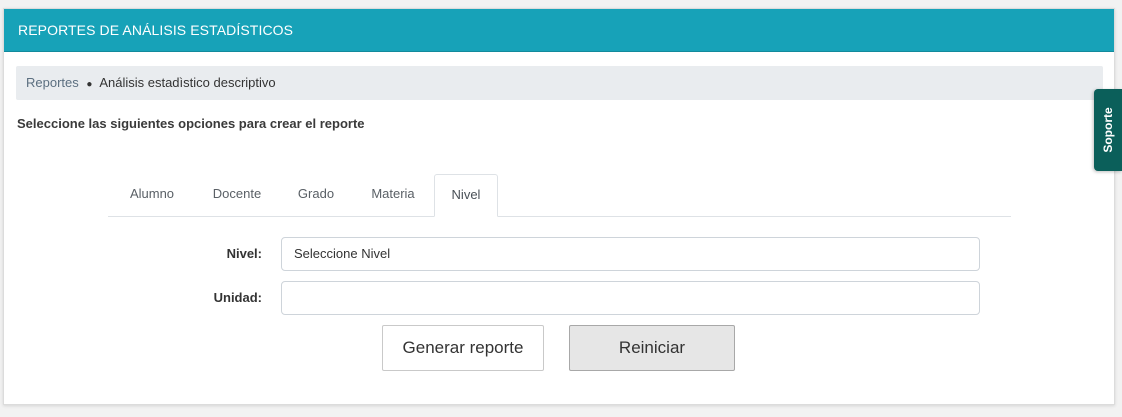  What do you see at coordinates (630, 254) in the screenshot?
I see `nivel-select: Seleccione Nivel` at bounding box center [630, 254].